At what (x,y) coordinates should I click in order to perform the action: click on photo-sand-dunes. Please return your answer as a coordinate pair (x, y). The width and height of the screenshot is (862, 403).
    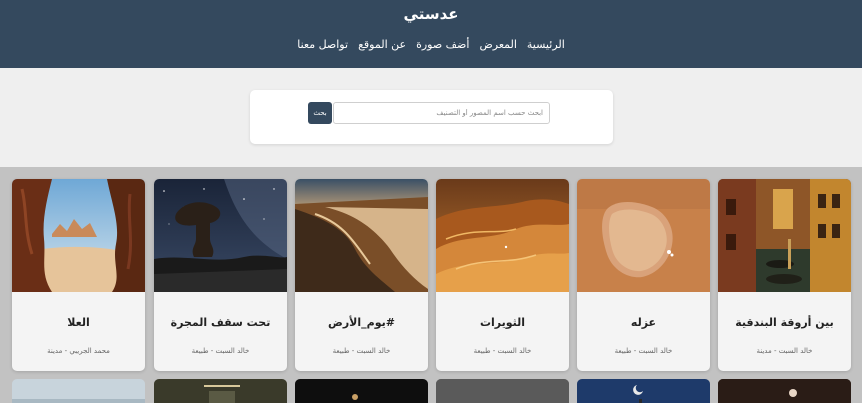
    Looking at the image, I should click on (502, 235).